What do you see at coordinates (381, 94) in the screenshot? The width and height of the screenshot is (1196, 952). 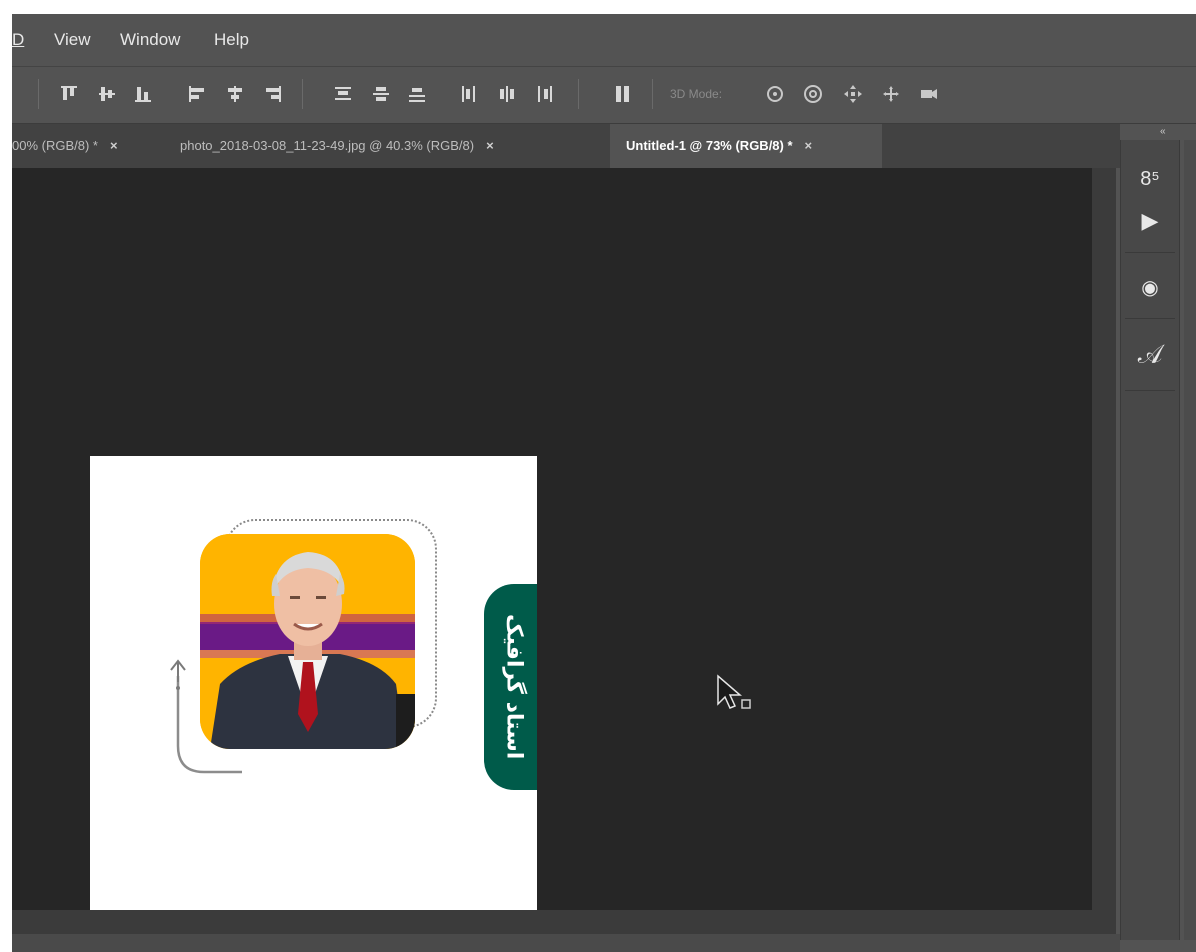 I see `distribute-vcenter-icon` at bounding box center [381, 94].